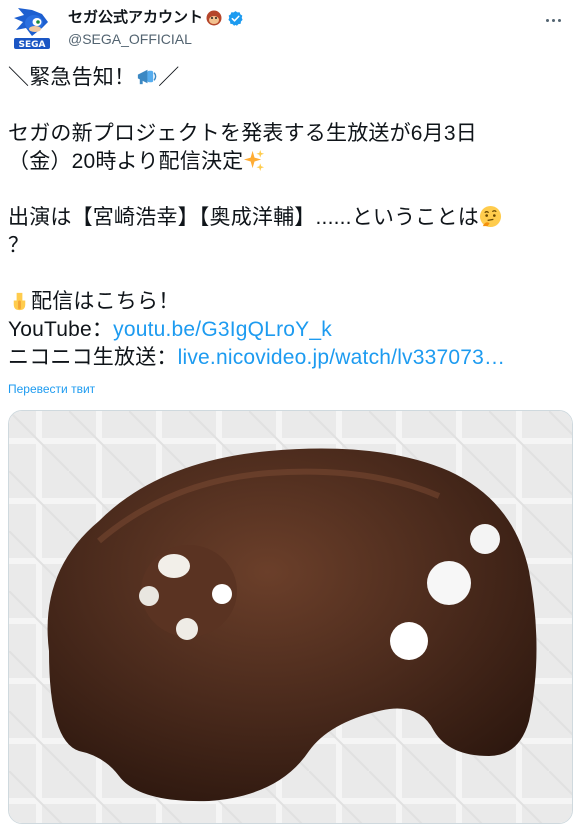 The height and width of the screenshot is (837, 587). Describe the element at coordinates (156, 39) in the screenshot. I see `author-handle: @SEGA_OFFICIAL` at that location.